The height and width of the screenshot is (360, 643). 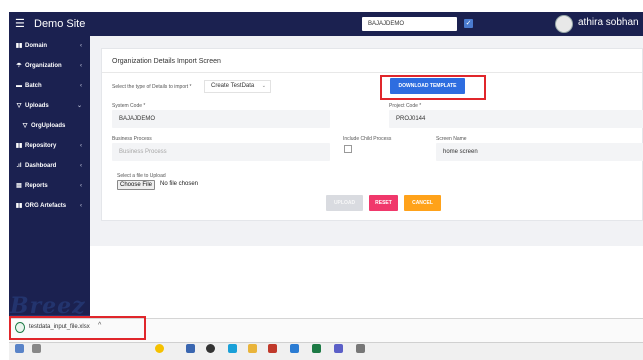 I want to click on sidebar-item-label: Organization, so click(x=43, y=66).